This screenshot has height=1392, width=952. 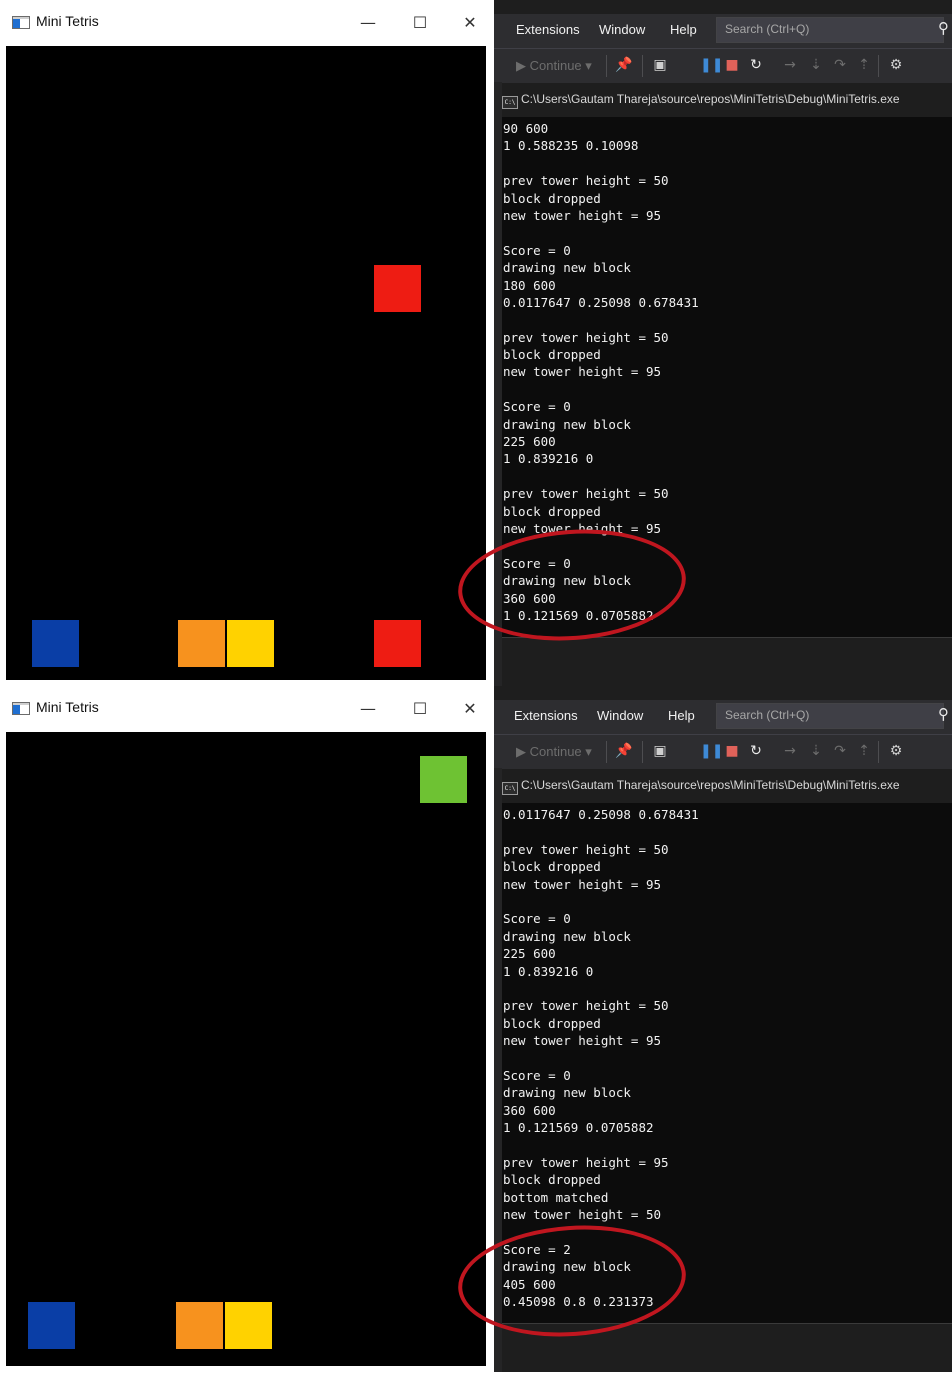 I want to click on console-line: prev tower height = 95, so click(x=586, y=1162).